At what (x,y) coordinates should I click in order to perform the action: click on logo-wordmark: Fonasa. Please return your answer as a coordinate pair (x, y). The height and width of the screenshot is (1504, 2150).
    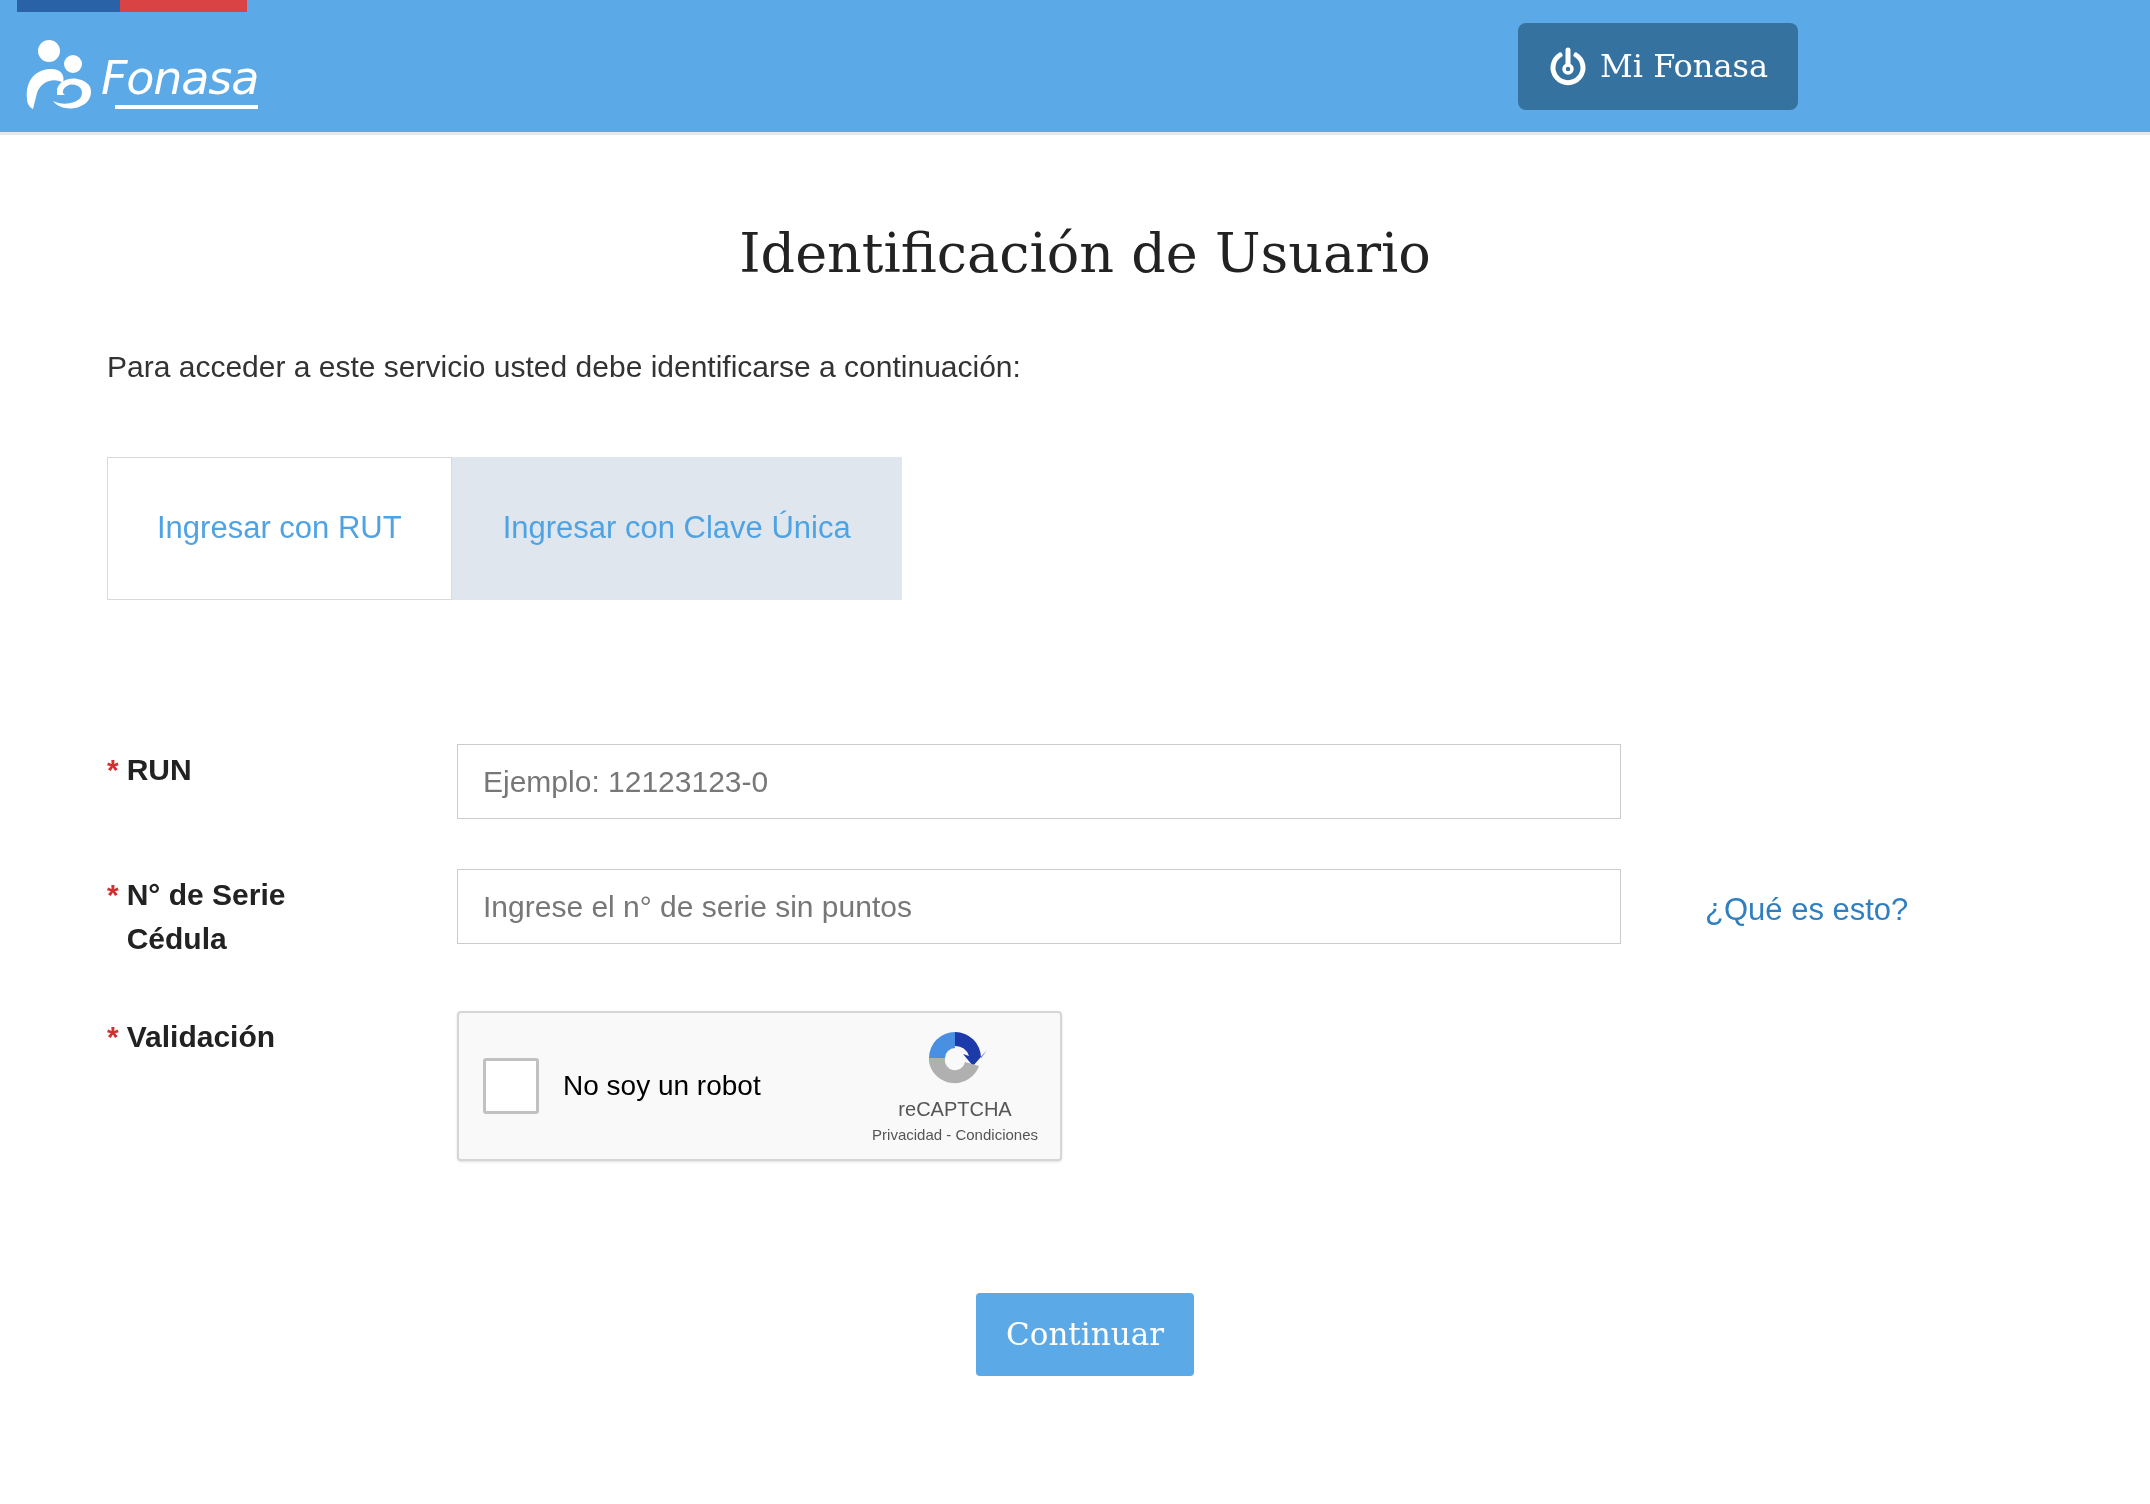
    Looking at the image, I should click on (180, 78).